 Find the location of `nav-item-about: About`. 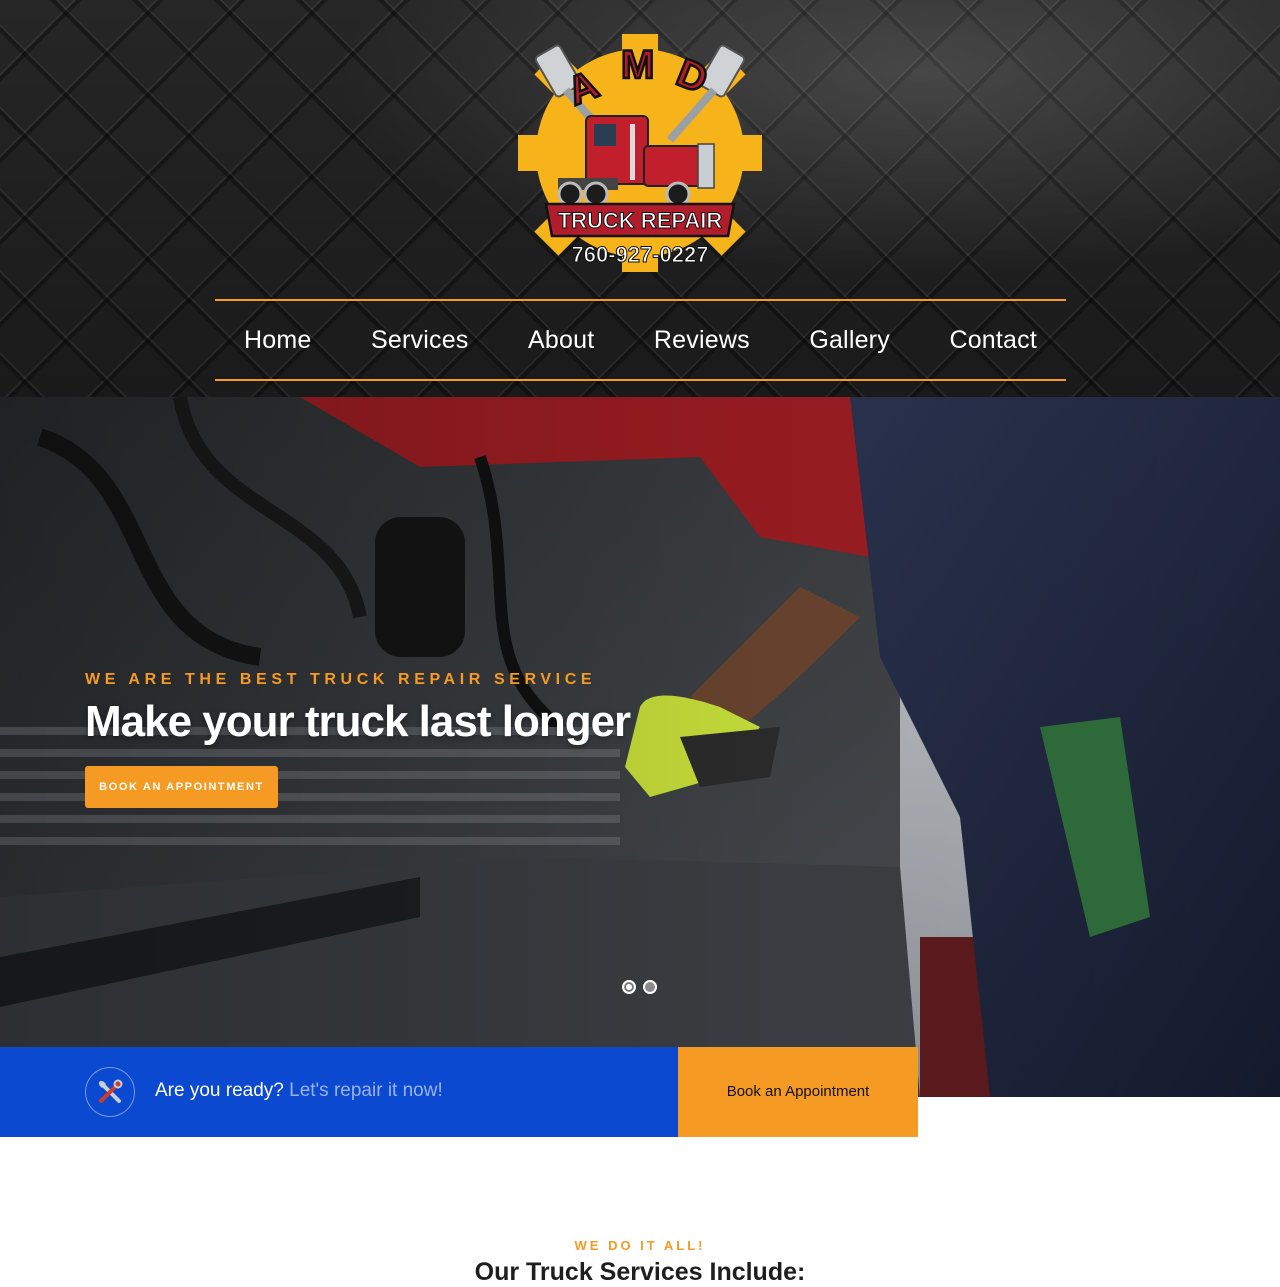

nav-item-about: About is located at coordinates (561, 340).